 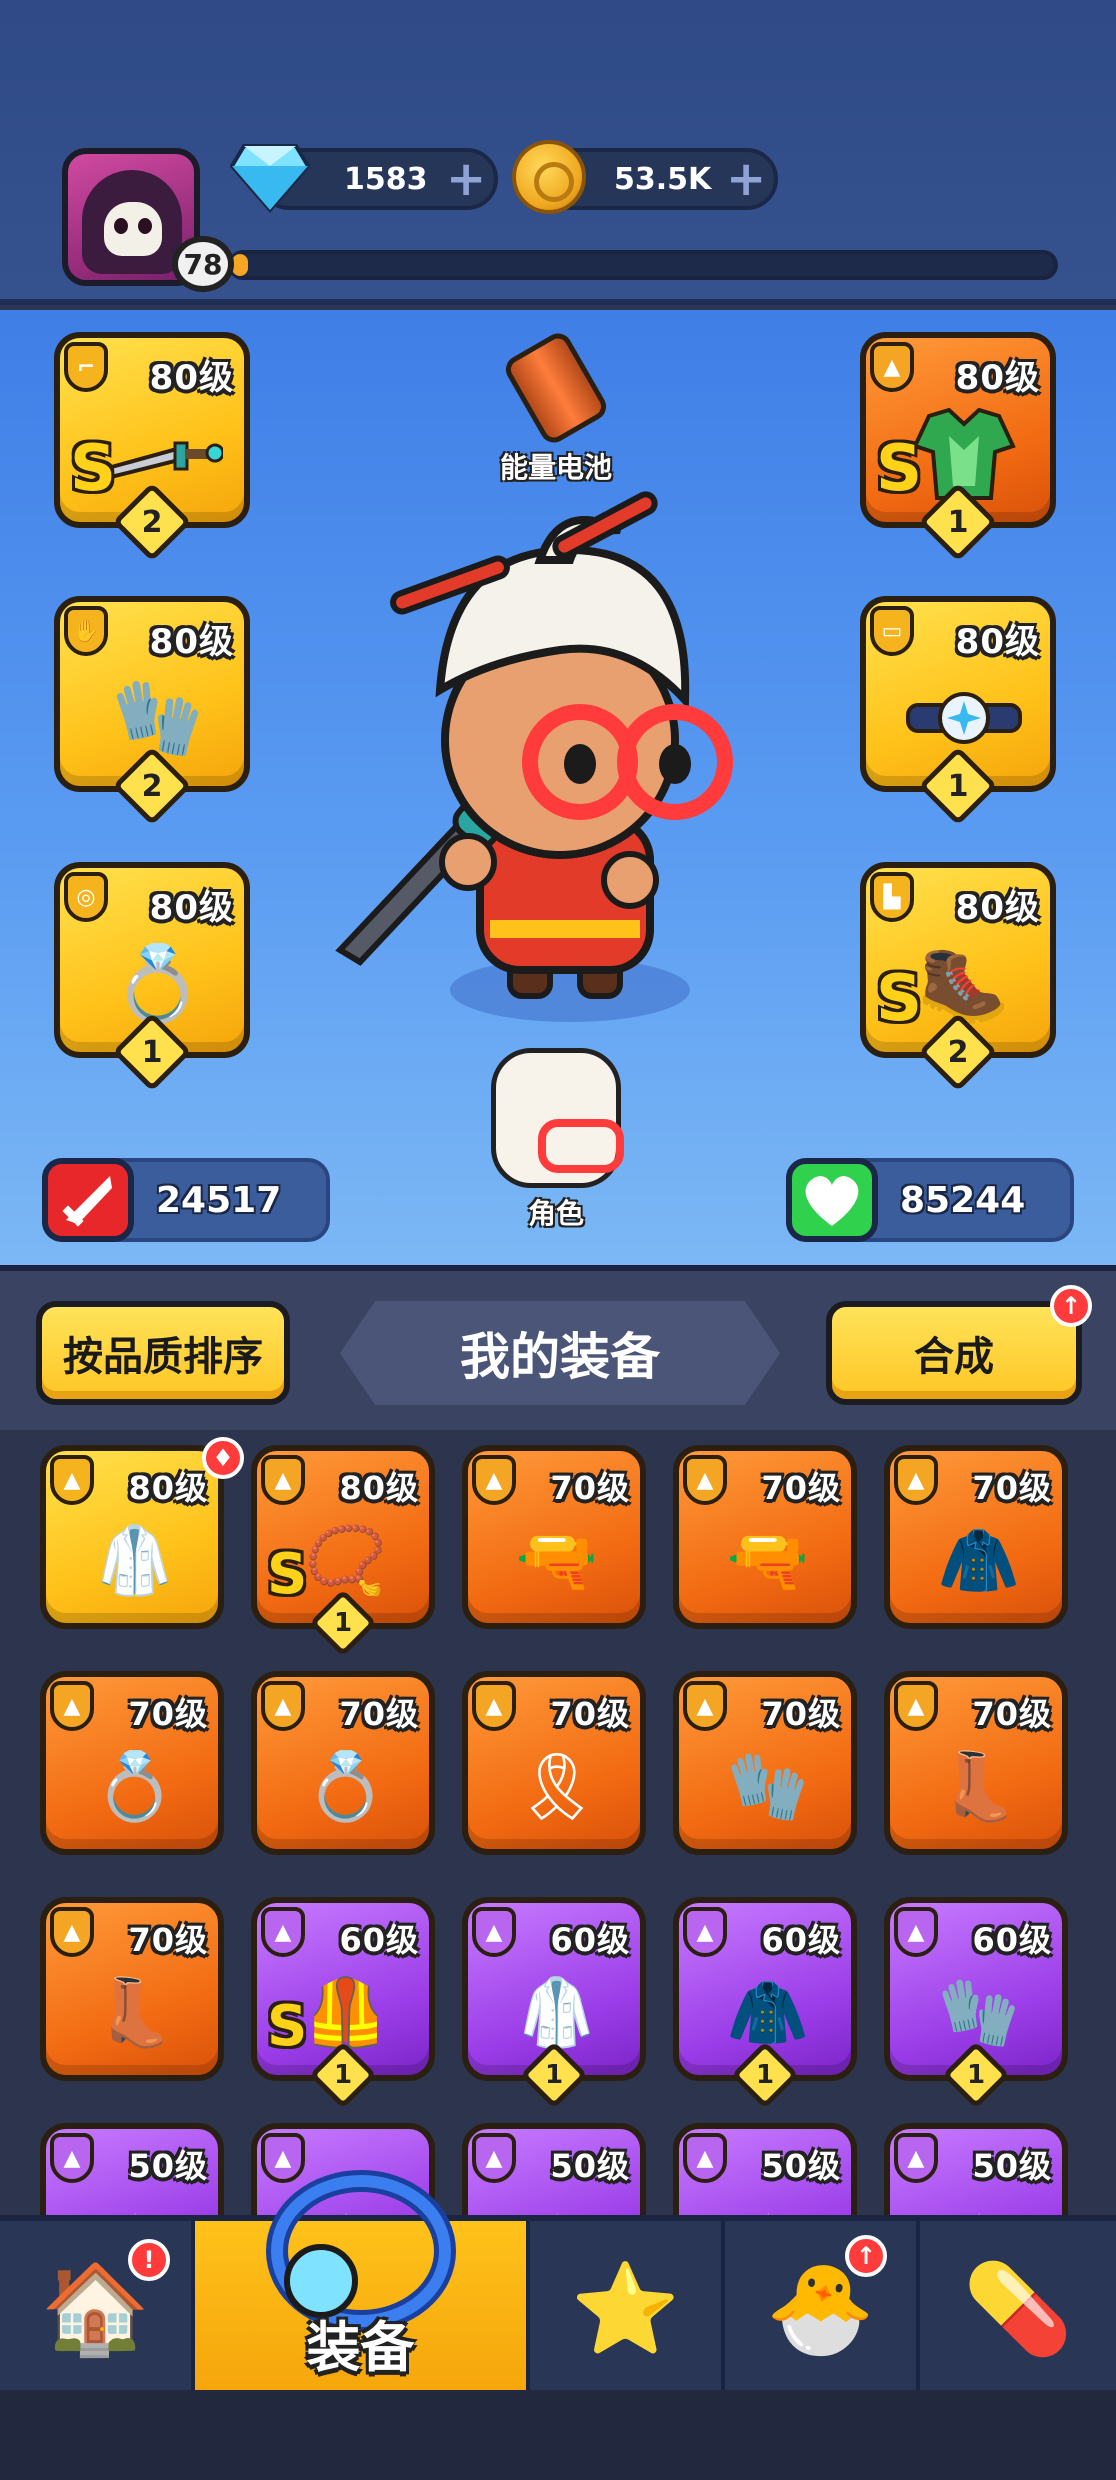 What do you see at coordinates (219, 1200) in the screenshot?
I see `attack-value: 24517` at bounding box center [219, 1200].